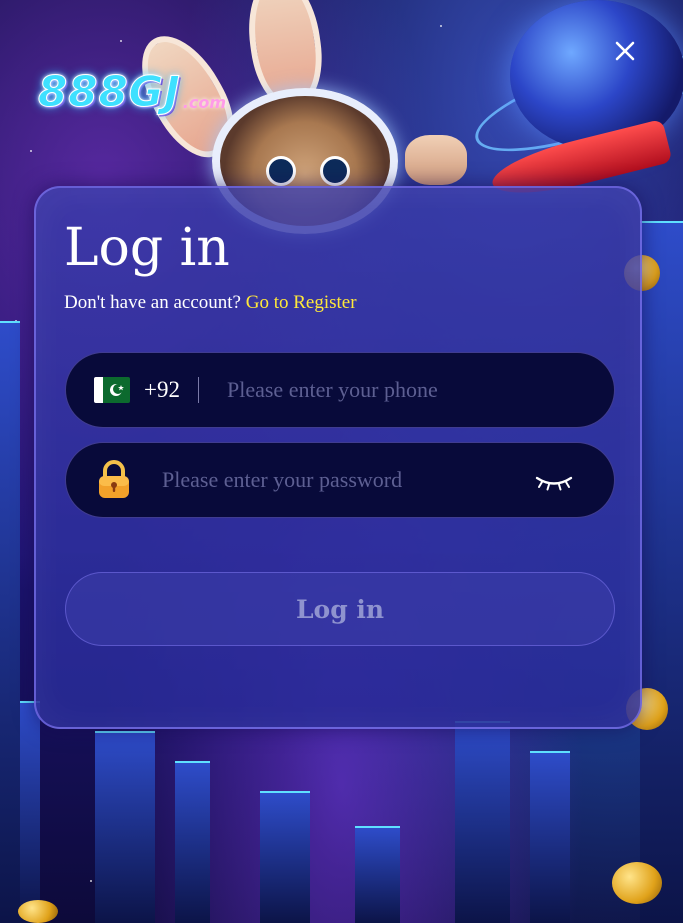  Describe the element at coordinates (204, 102) in the screenshot. I see `logo-domain: .com` at that location.